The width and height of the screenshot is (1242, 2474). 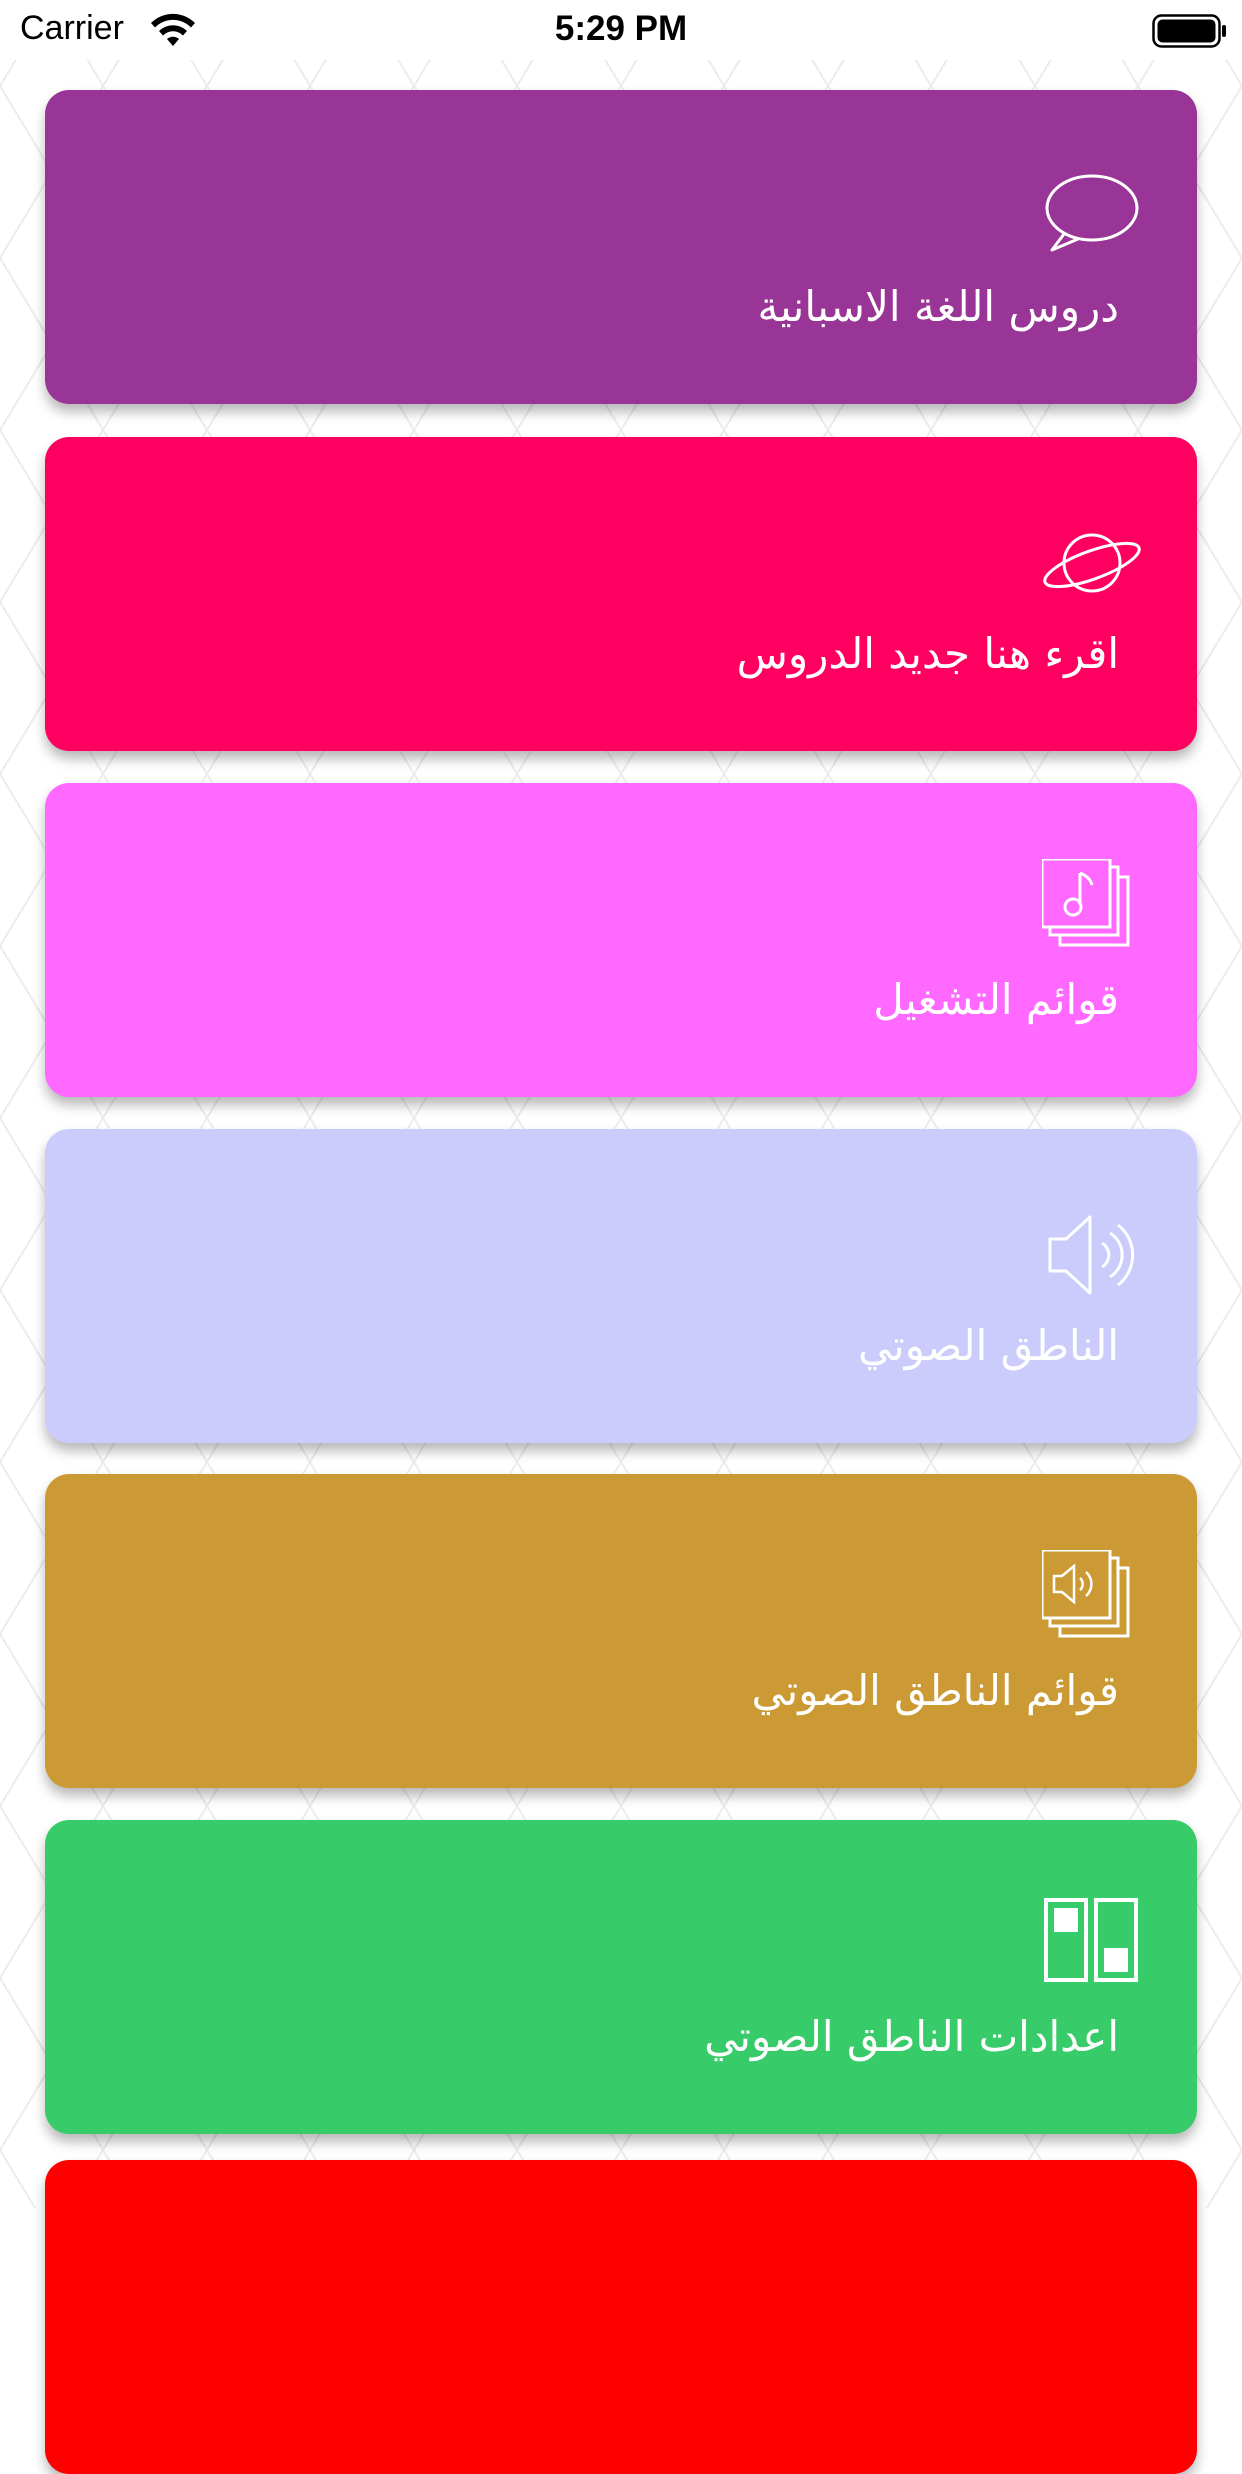 I want to click on music-playlist-icon, so click(x=1086, y=903).